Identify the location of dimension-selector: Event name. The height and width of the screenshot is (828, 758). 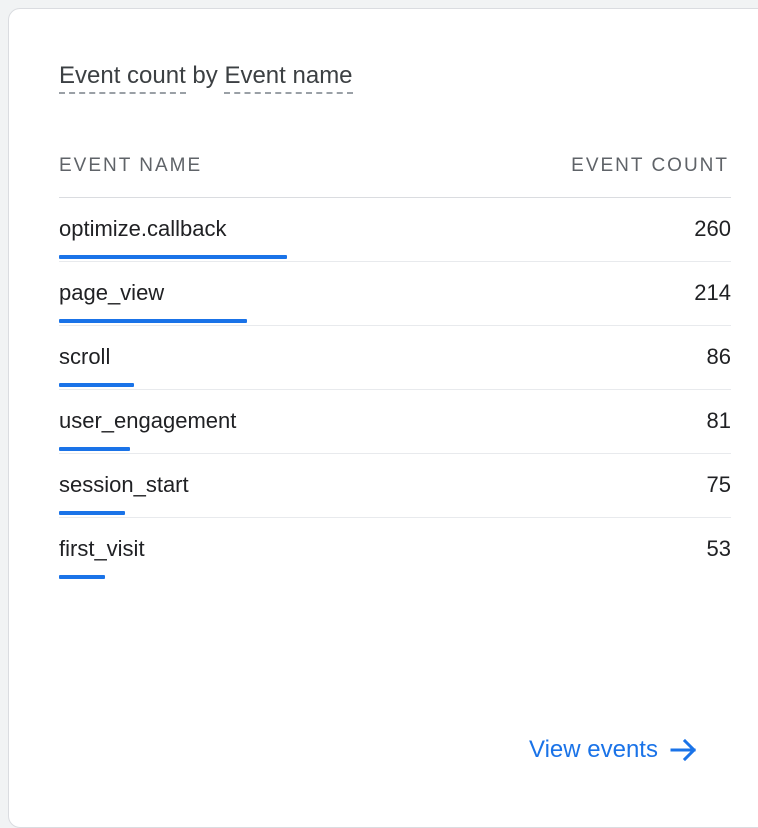
(288, 78).